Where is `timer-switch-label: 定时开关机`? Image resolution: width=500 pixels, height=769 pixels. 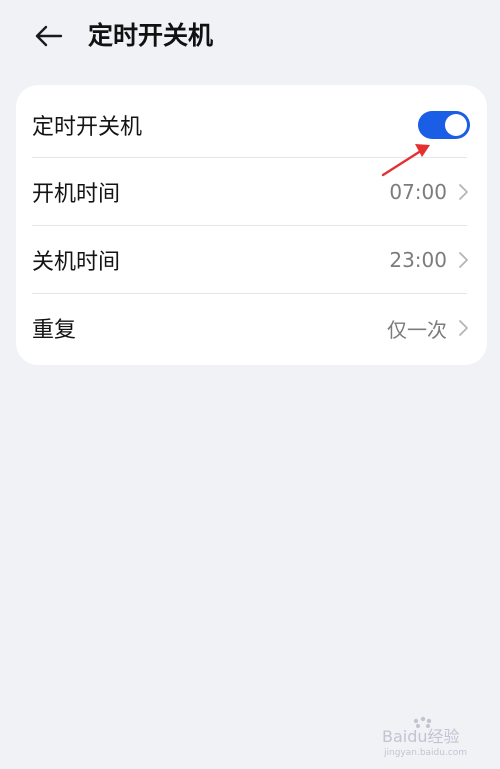
timer-switch-label: 定时开关机 is located at coordinates (87, 127).